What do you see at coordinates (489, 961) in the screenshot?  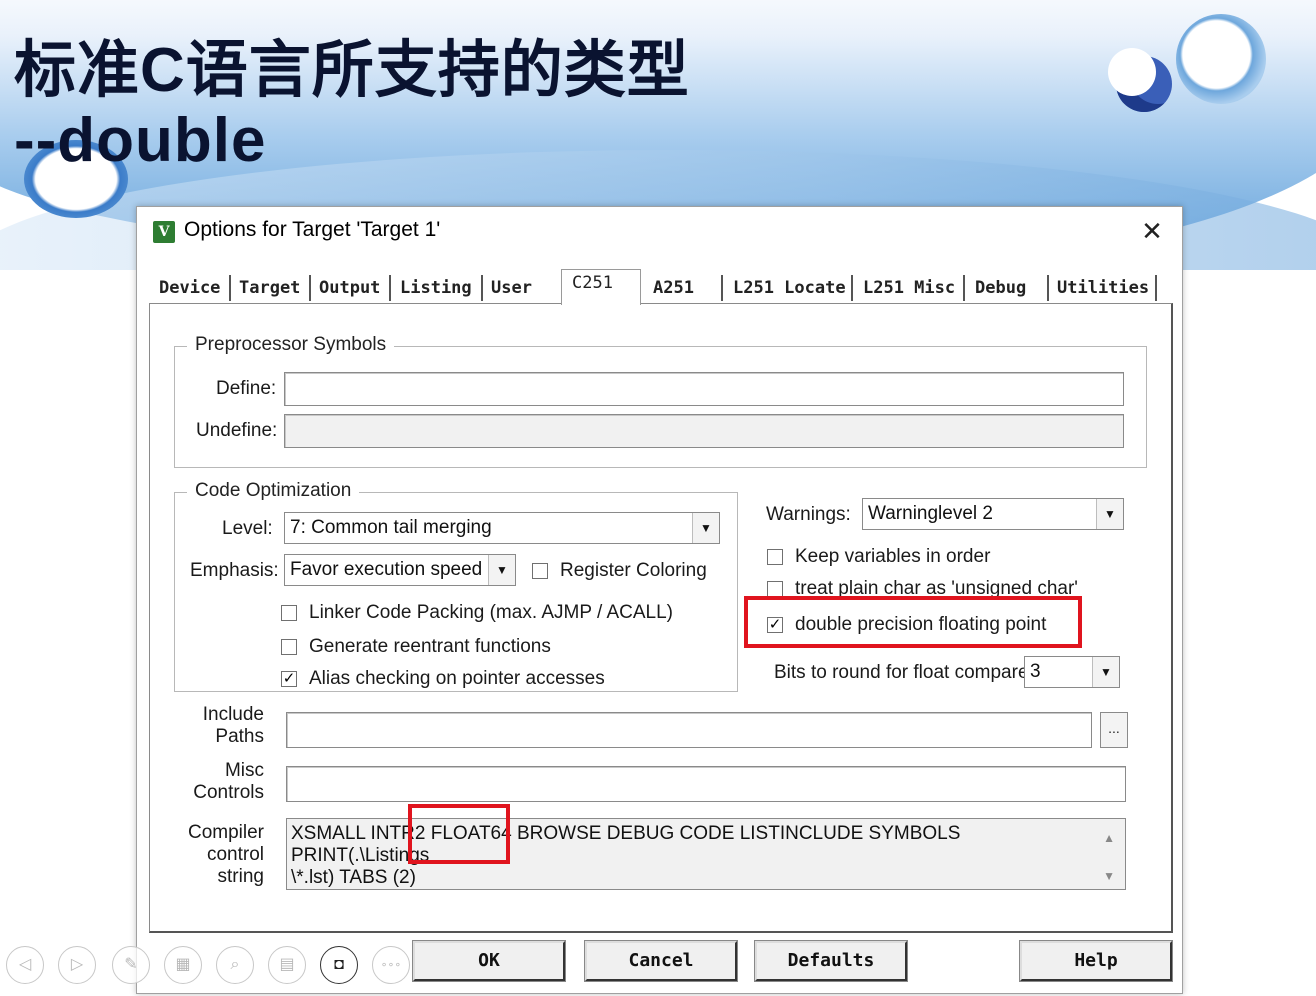 I see `ok-button: OK` at bounding box center [489, 961].